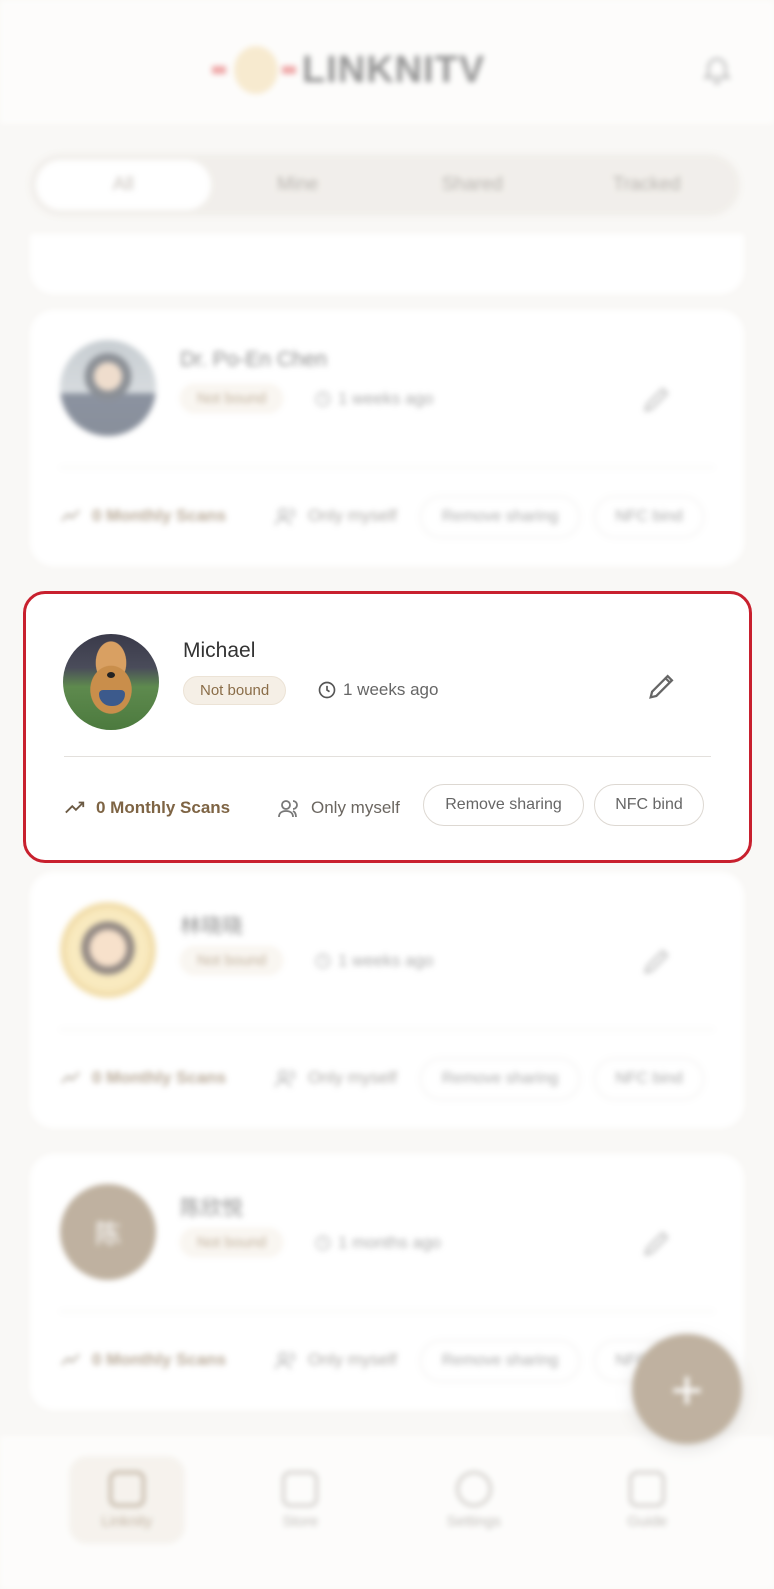 Image resolution: width=774 pixels, height=1589 pixels. Describe the element at coordinates (219, 650) in the screenshot. I see `profile-name: Michael` at that location.